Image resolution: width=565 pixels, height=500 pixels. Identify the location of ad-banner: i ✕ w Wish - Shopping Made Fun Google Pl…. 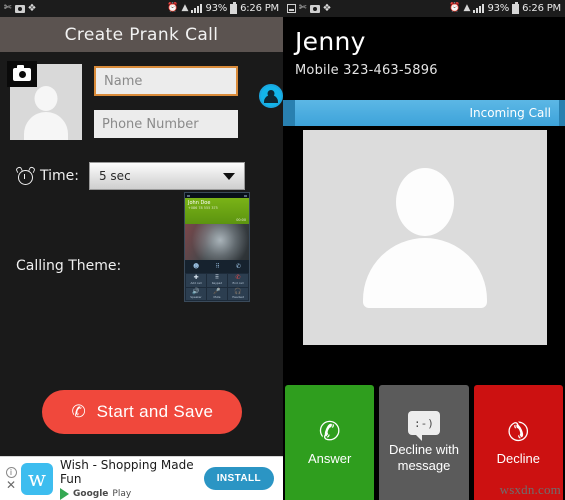
(141, 478).